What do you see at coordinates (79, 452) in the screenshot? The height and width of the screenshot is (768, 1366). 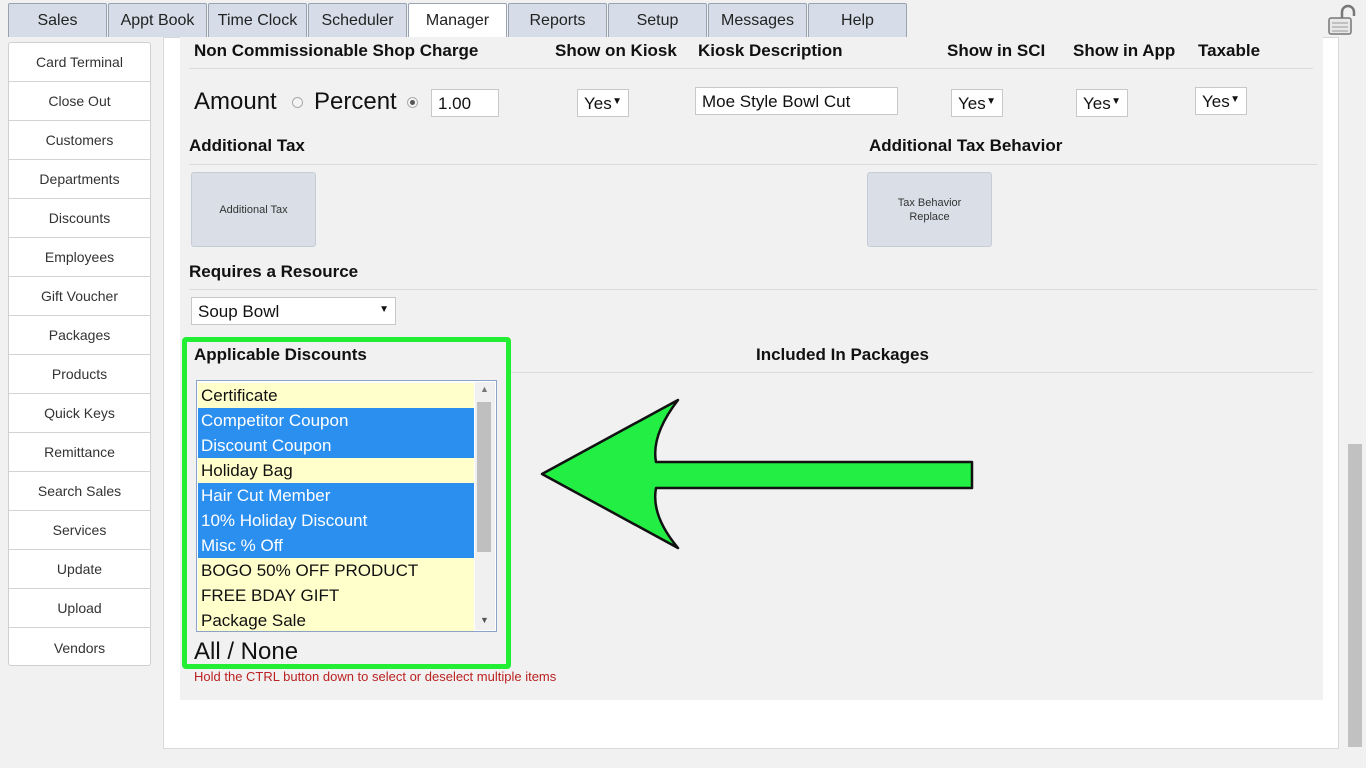 I see `sidebar-item-remittance: Remittance` at bounding box center [79, 452].